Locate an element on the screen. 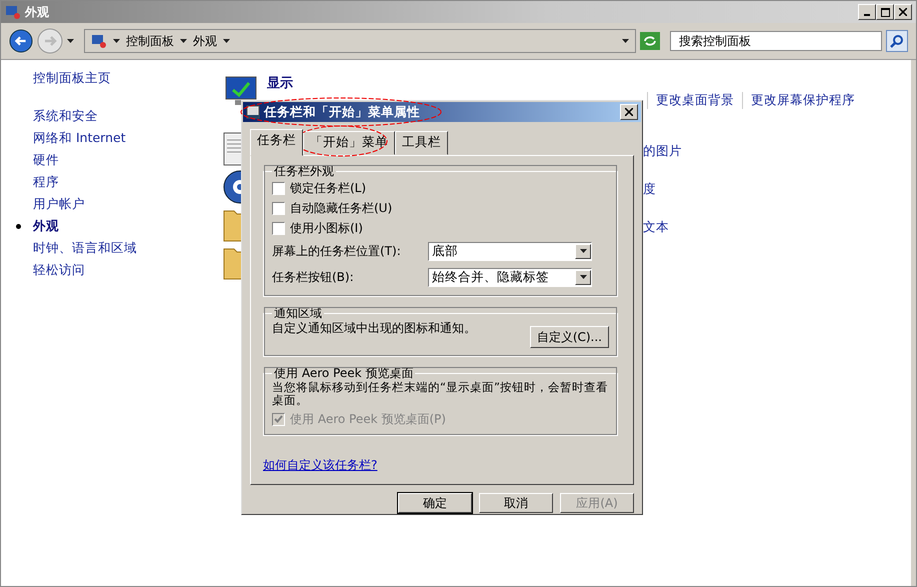 This screenshot has height=587, width=917. checkbox-label: 使用 Aero Peek 预览桌面(P) is located at coordinates (368, 419).